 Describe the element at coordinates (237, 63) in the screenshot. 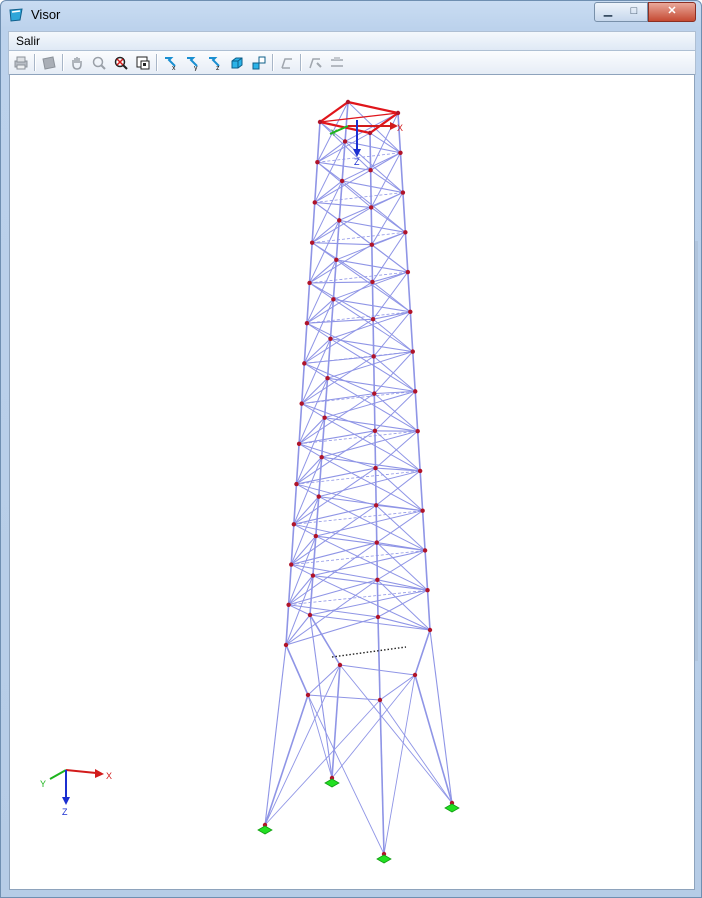

I see `iso-view-button` at that location.